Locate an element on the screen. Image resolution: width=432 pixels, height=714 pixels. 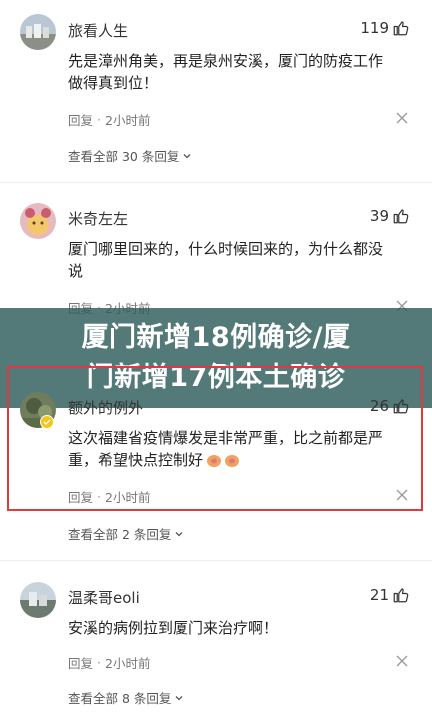
view-replies-label: 查看全部 8 条回复 is located at coordinates (120, 698).